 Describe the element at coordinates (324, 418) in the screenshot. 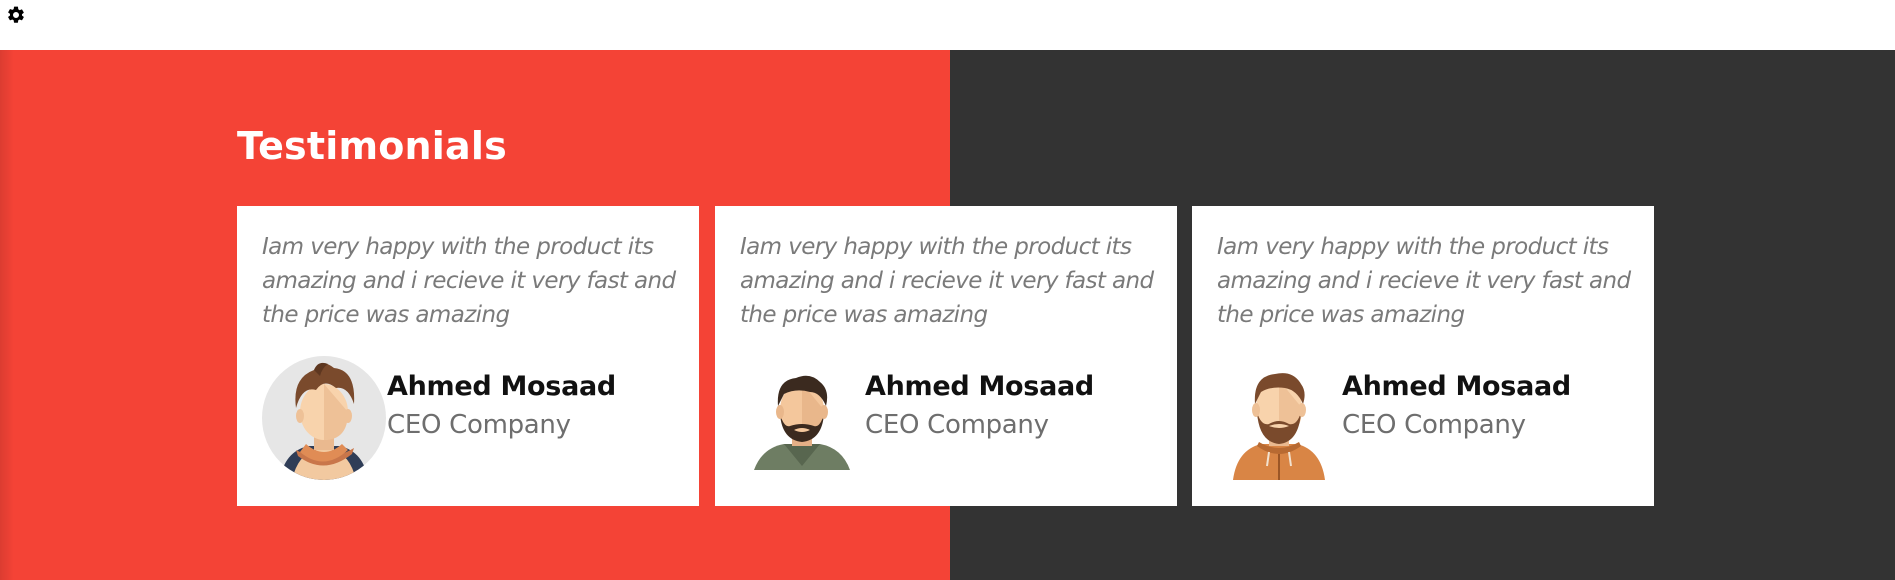

I see `avatar-man-orange-scarf-icon` at that location.